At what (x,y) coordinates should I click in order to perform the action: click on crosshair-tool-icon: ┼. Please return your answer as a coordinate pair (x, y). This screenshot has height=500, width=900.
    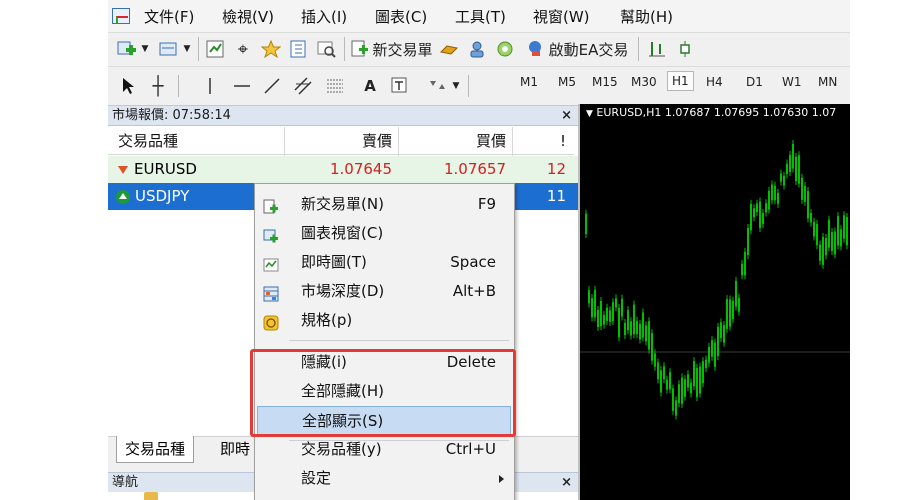
    Looking at the image, I should click on (158, 86).